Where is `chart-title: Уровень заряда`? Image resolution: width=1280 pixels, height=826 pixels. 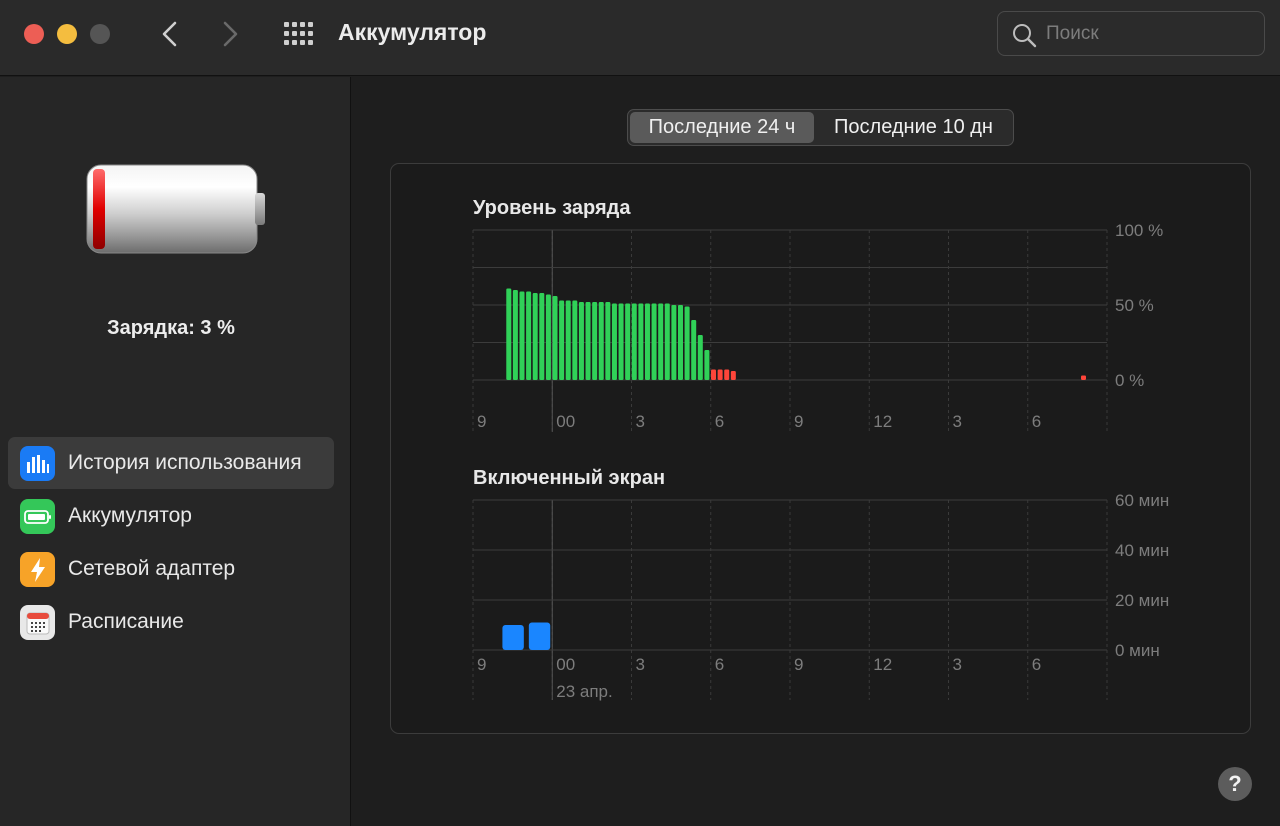 chart-title: Уровень заряда is located at coordinates (552, 208).